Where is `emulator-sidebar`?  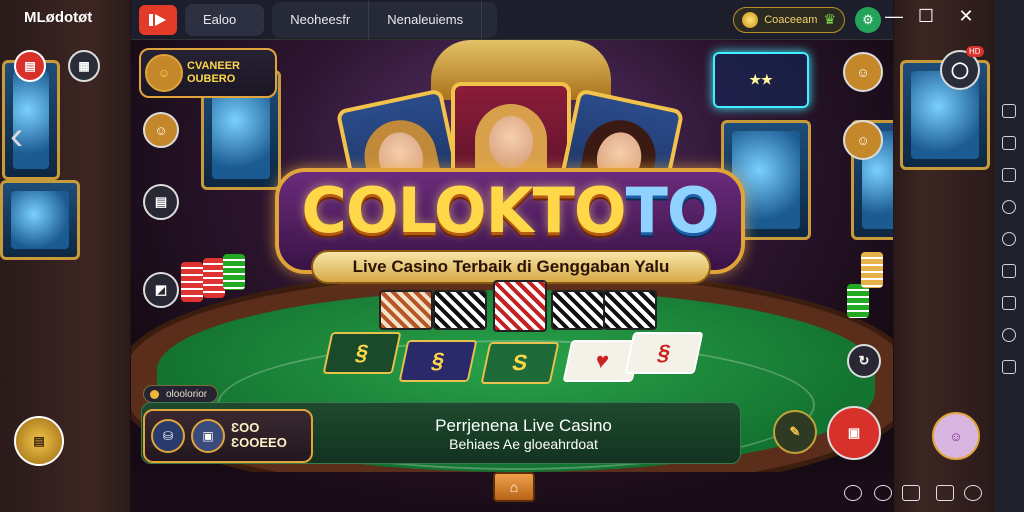
emulator-sidebar is located at coordinates (1009, 256).